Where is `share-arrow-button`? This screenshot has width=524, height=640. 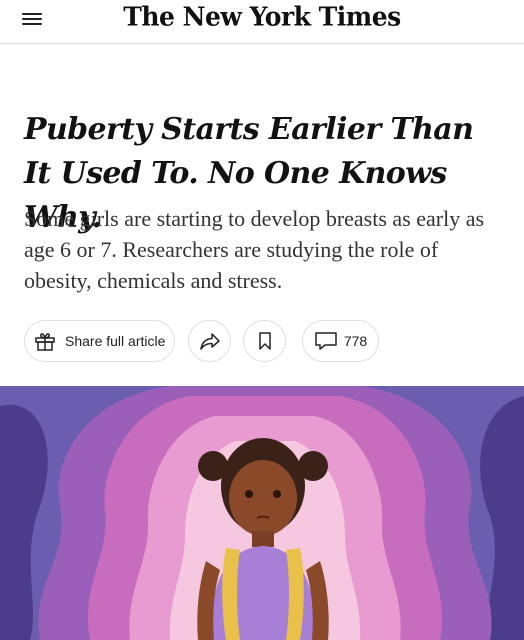
share-arrow-button is located at coordinates (209, 341).